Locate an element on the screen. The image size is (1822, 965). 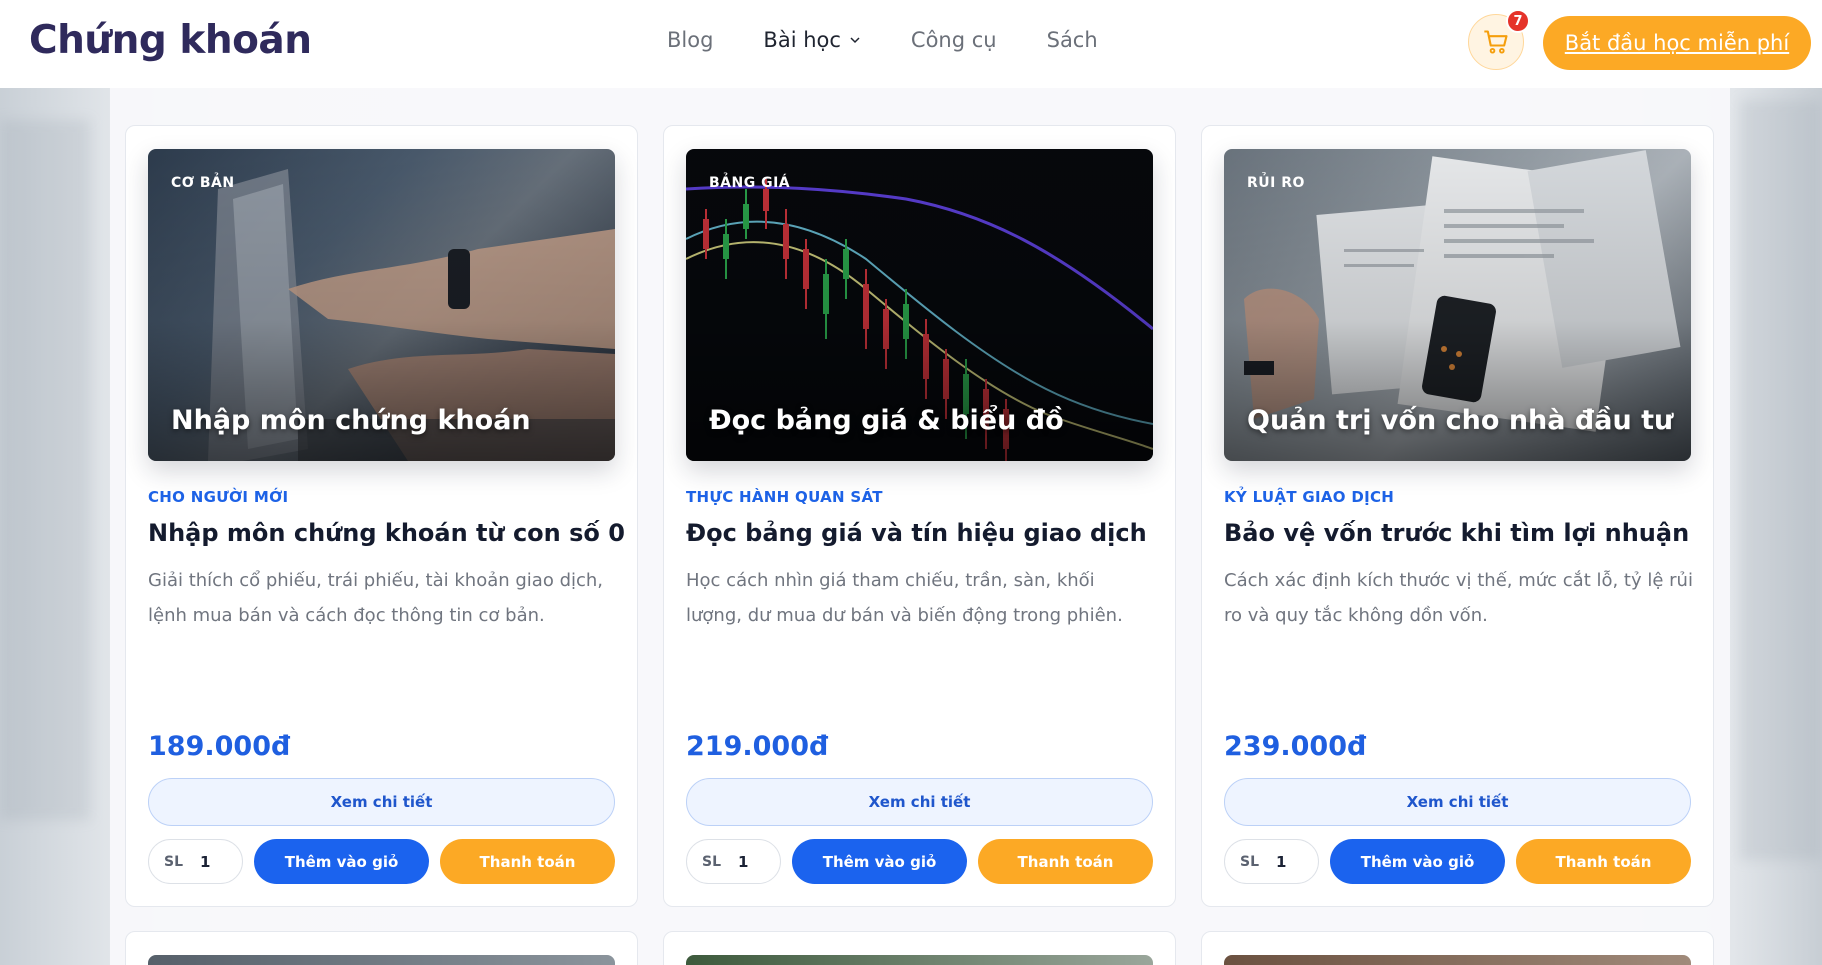
chevron-down-icon is located at coordinates (855, 40).